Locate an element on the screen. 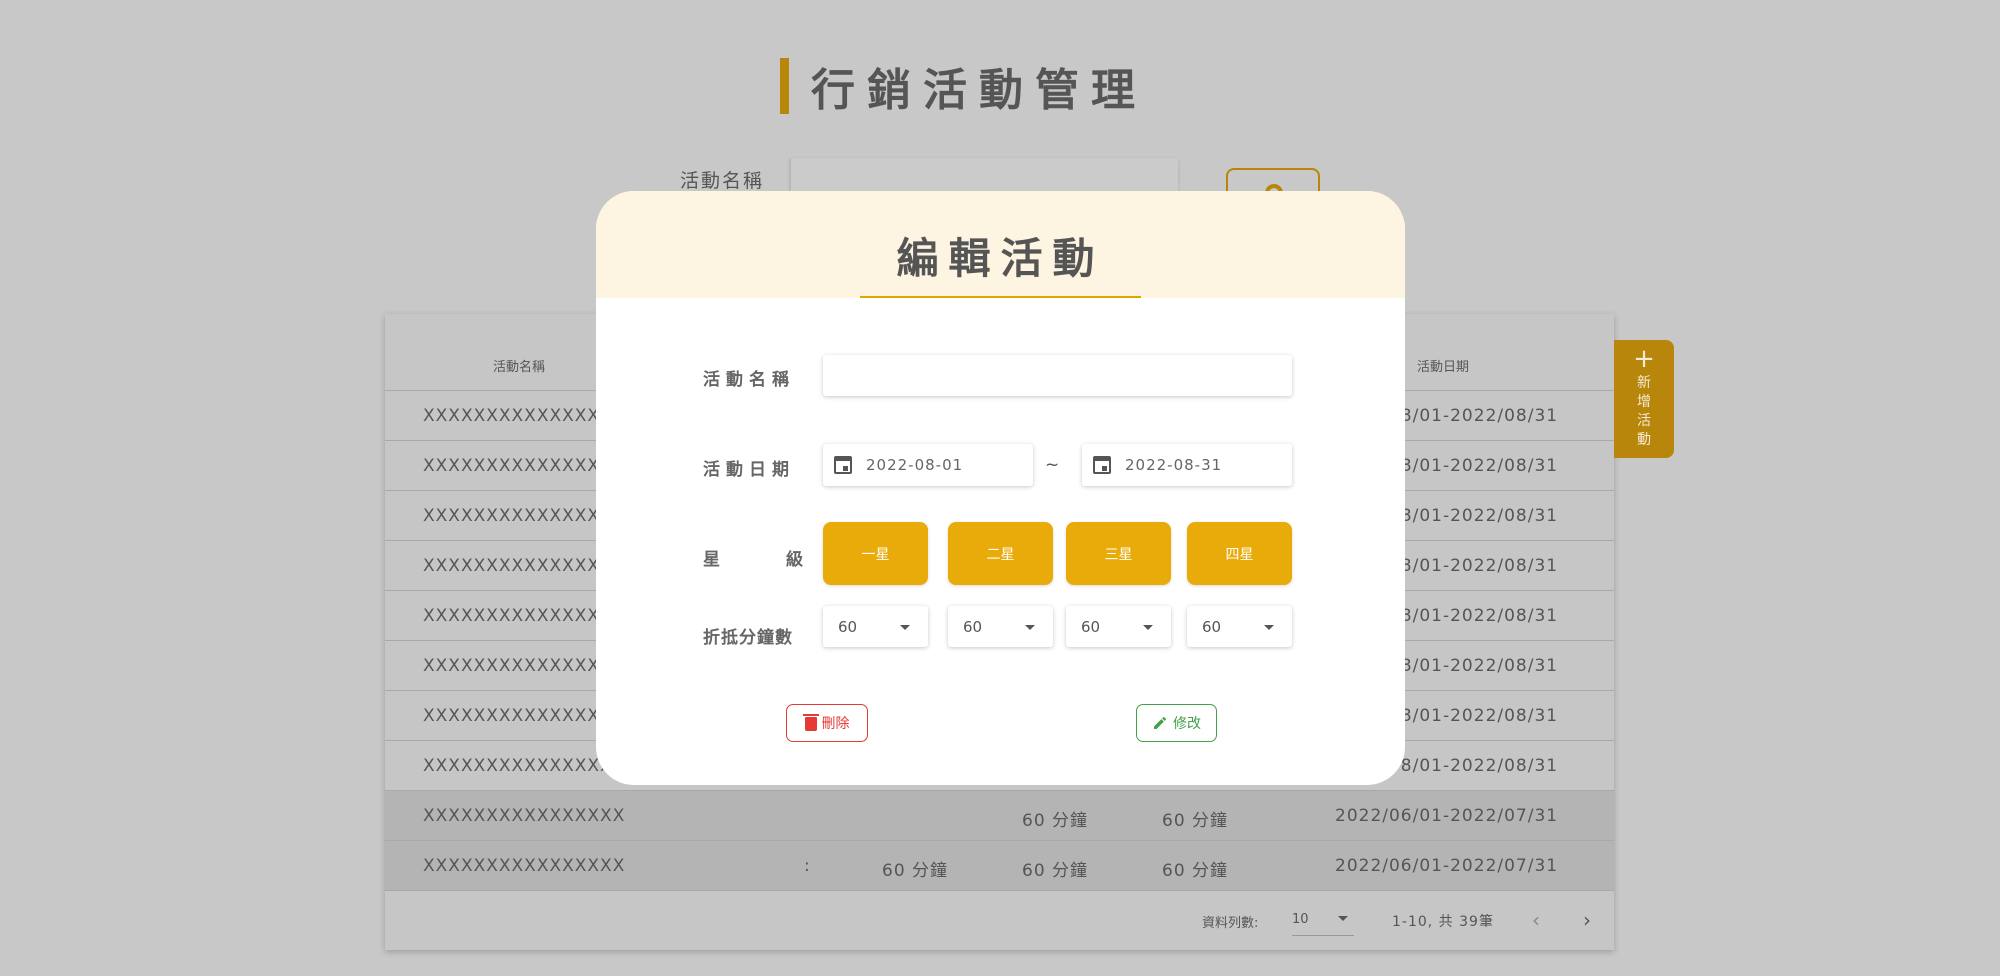  search-label: 活動名稱 is located at coordinates (722, 181).